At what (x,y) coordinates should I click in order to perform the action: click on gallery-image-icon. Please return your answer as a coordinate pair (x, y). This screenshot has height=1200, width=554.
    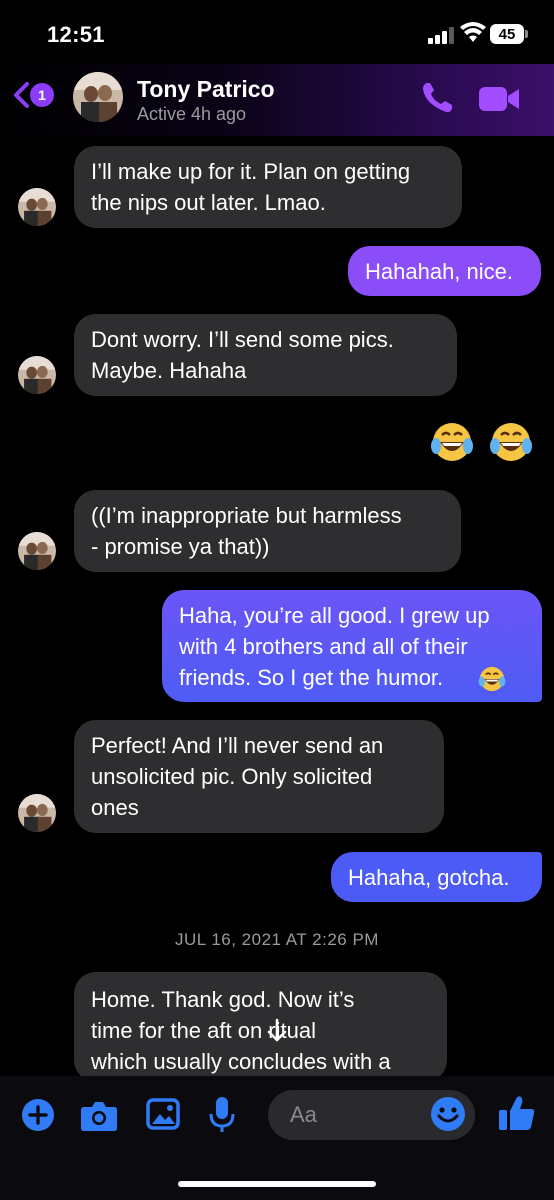
    Looking at the image, I should click on (163, 1114).